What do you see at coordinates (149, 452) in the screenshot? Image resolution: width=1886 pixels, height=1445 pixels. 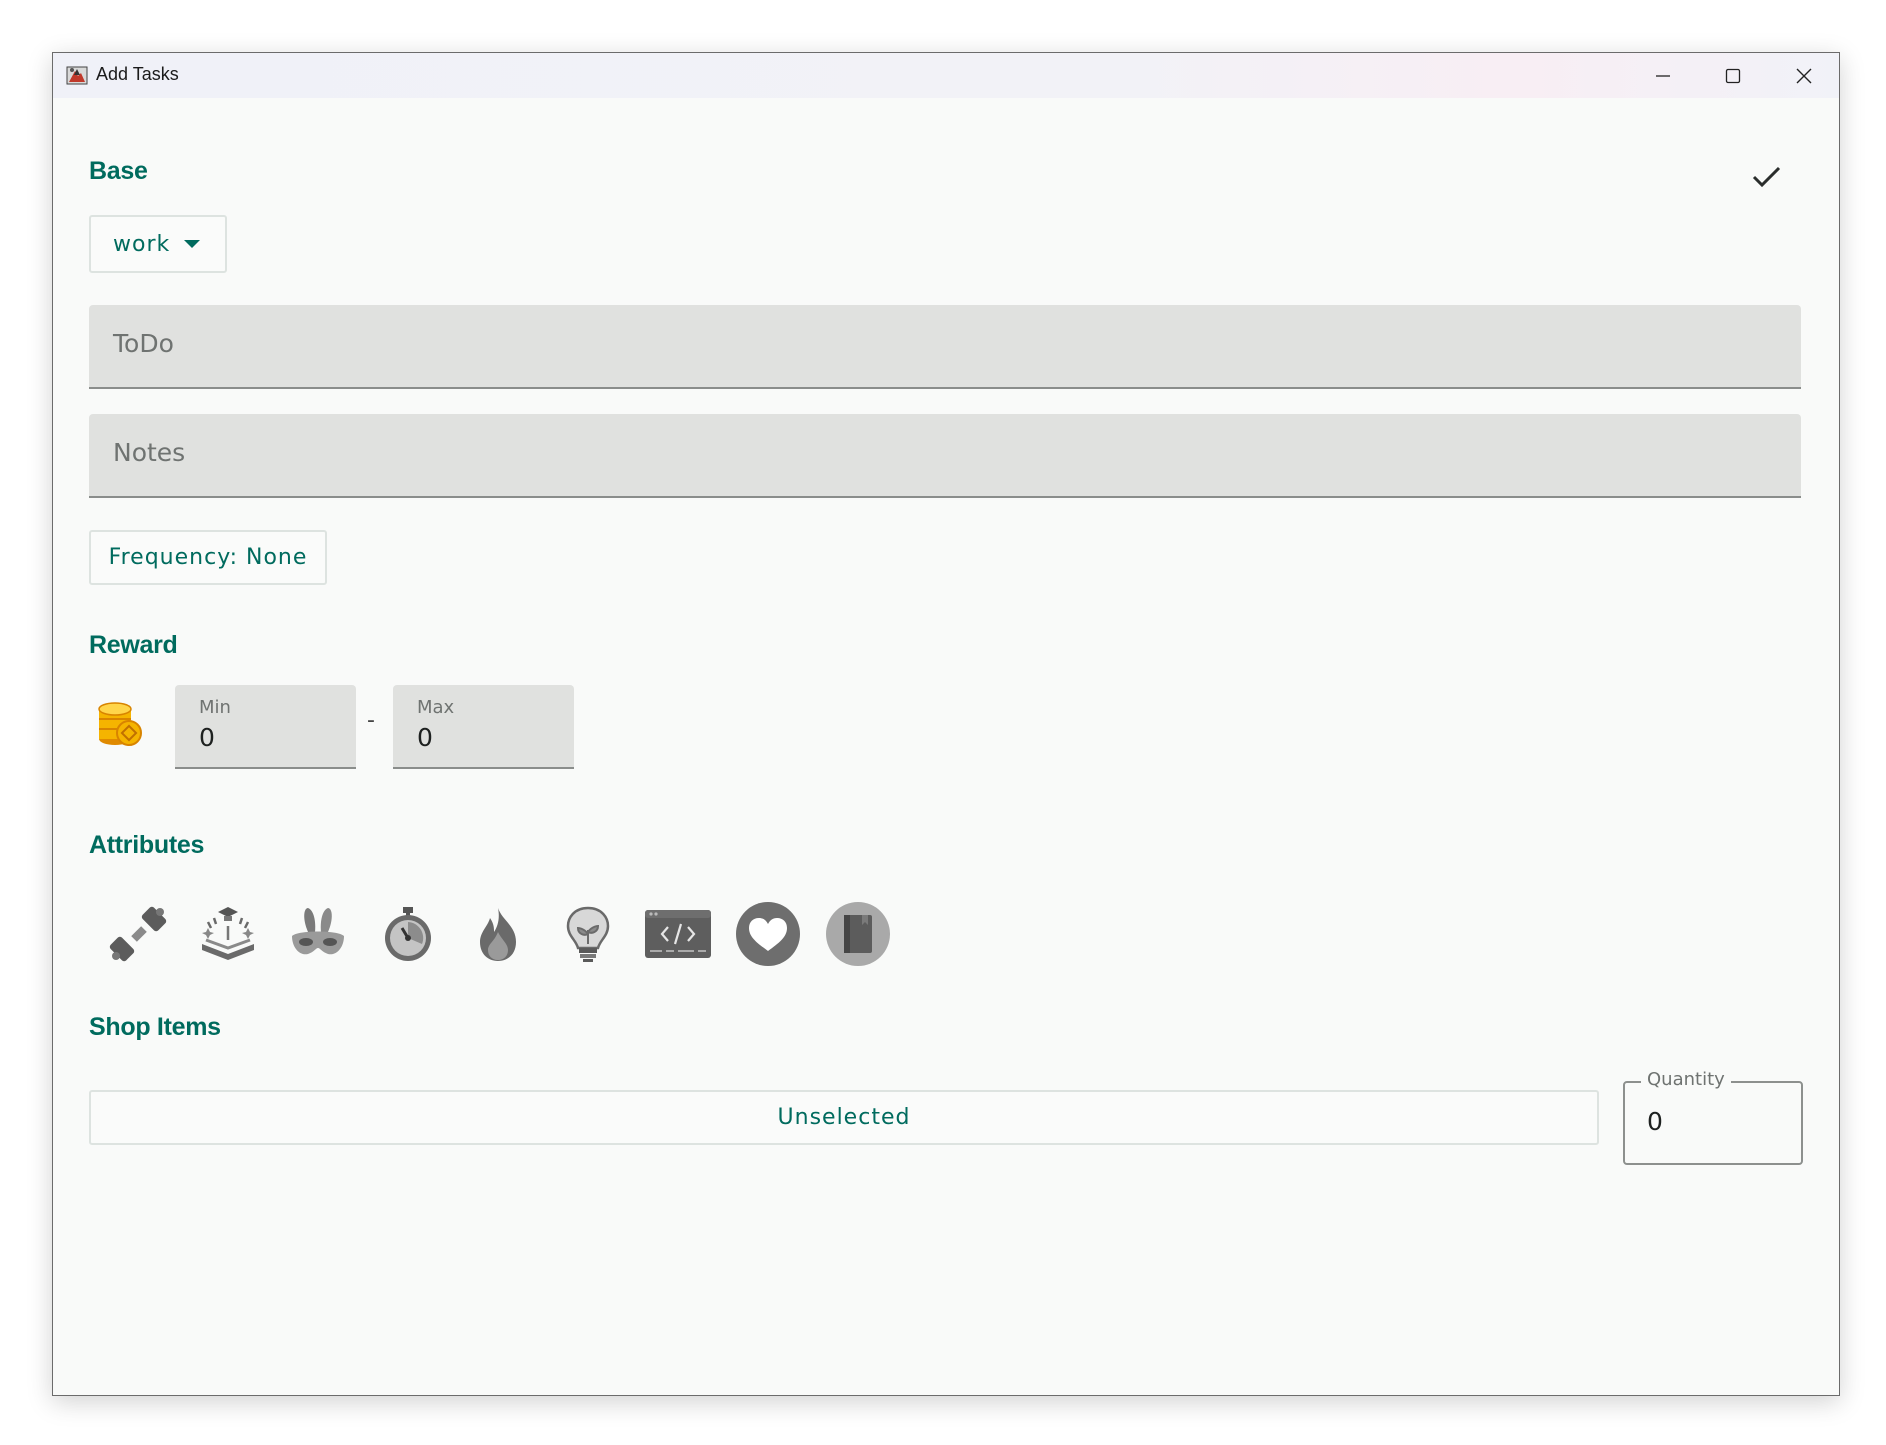 I see `notes-placeholder: Notes` at bounding box center [149, 452].